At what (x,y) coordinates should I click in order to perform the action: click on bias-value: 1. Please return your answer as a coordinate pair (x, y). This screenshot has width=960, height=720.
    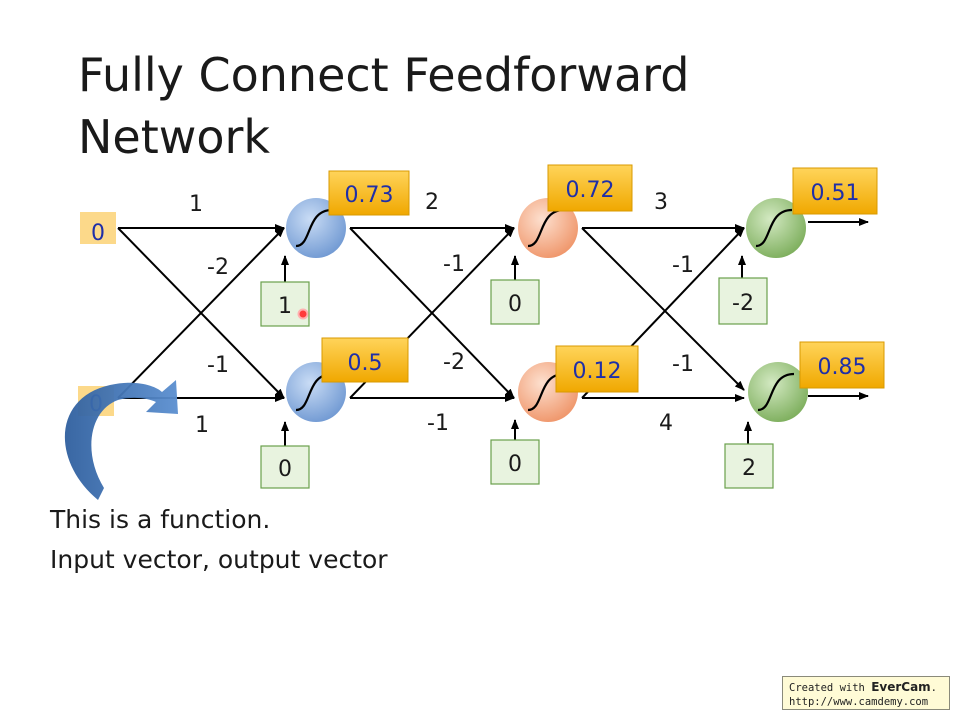
    Looking at the image, I should click on (285, 306).